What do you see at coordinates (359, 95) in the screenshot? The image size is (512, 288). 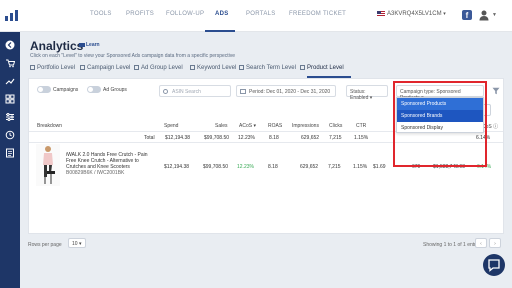 I see `status-value: Status: Enabled` at bounding box center [359, 95].